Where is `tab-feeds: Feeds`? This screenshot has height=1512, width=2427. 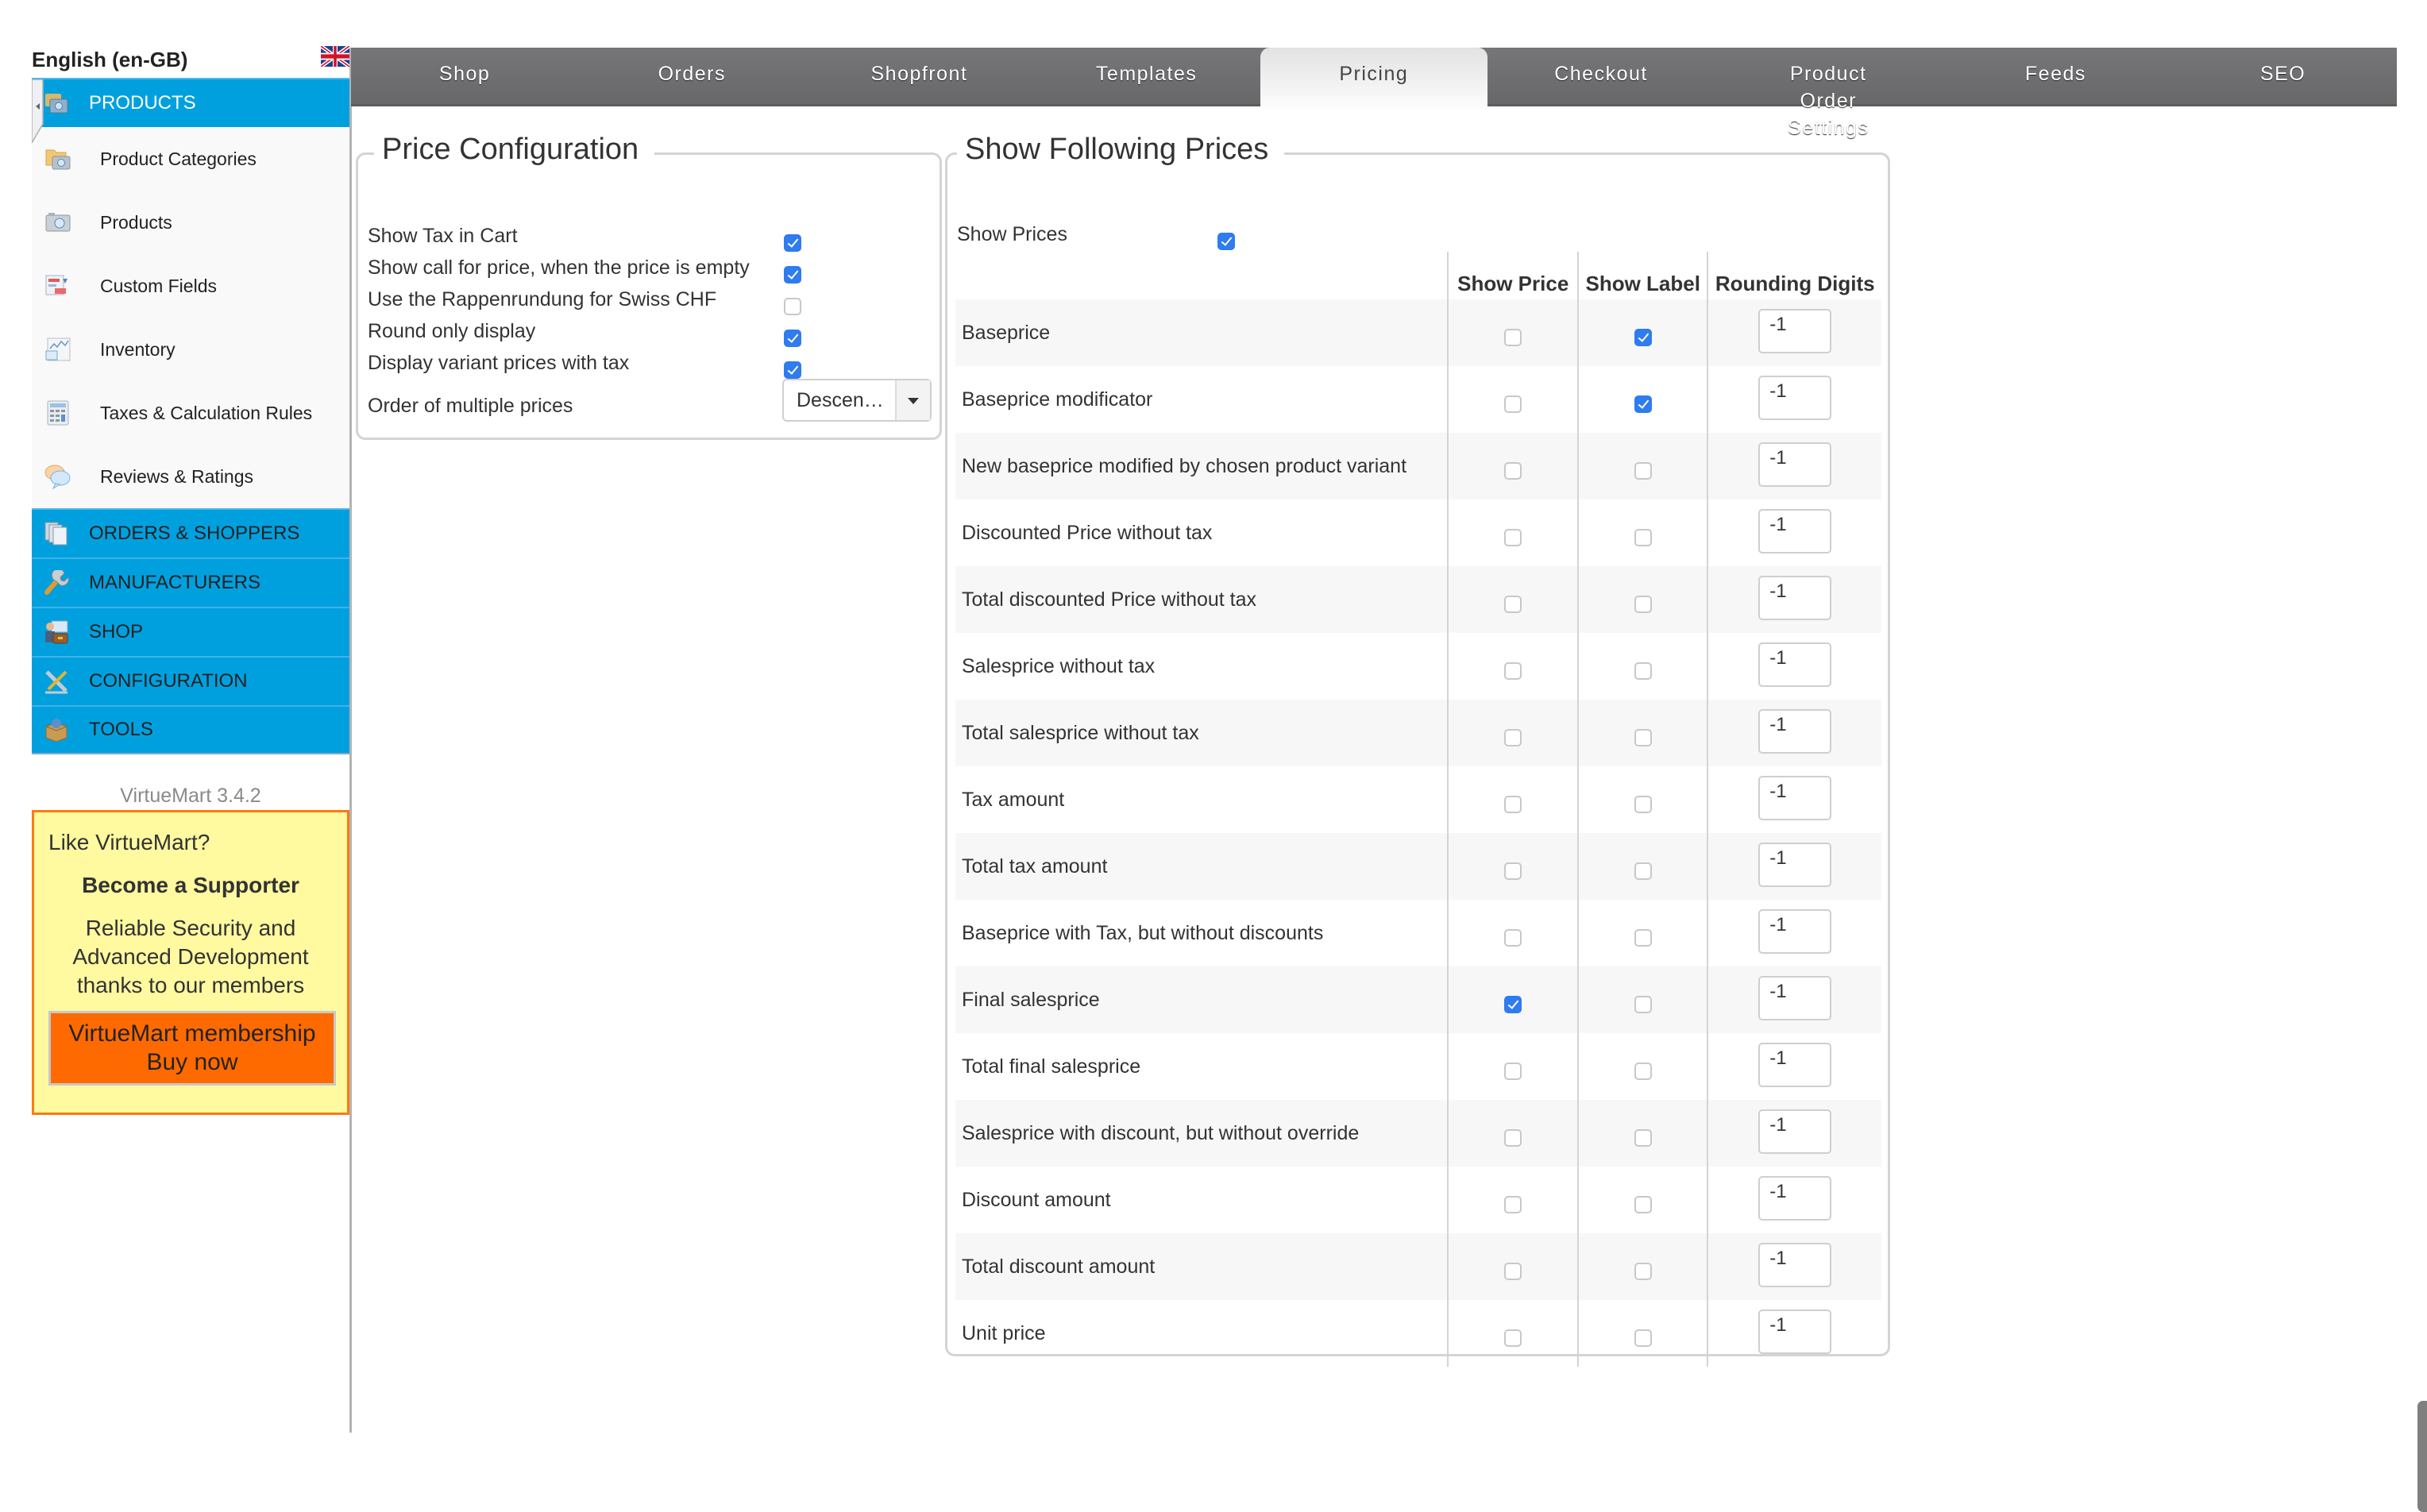 tab-feeds: Feeds is located at coordinates (2055, 77).